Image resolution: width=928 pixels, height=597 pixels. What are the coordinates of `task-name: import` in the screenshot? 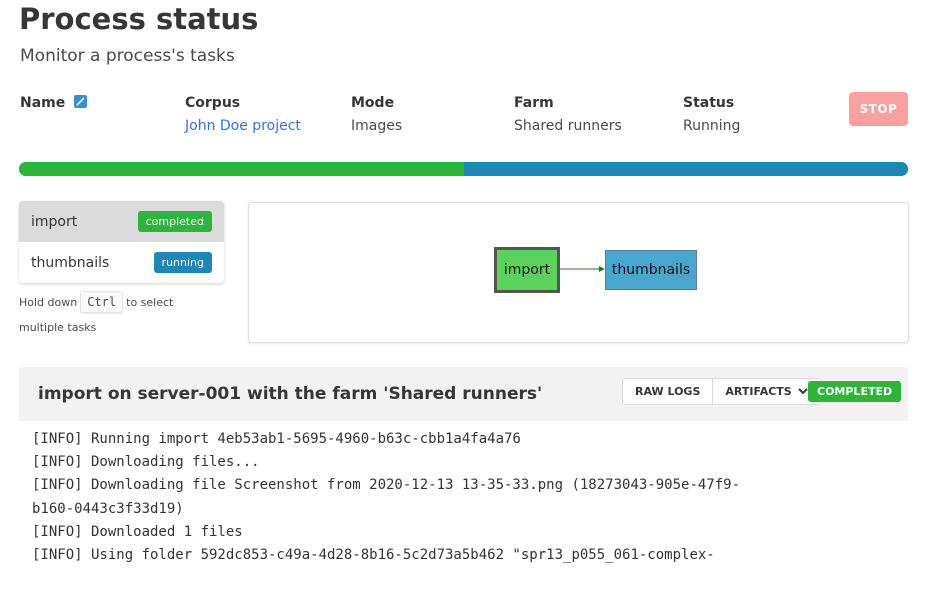 It's located at (54, 221).